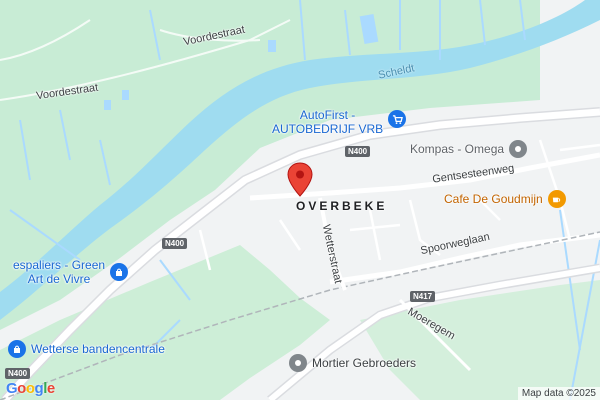  I want to click on poi-espaliers: espaliers - Green Art de Vivre, so click(71, 272).